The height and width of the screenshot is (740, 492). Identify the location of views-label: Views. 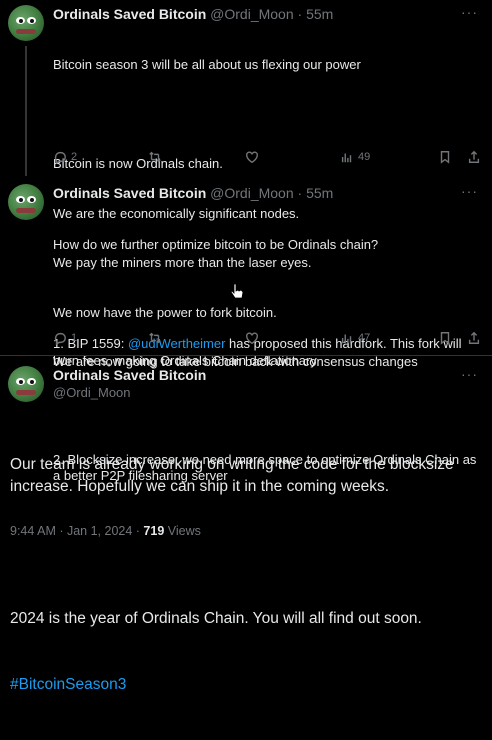
(182, 531).